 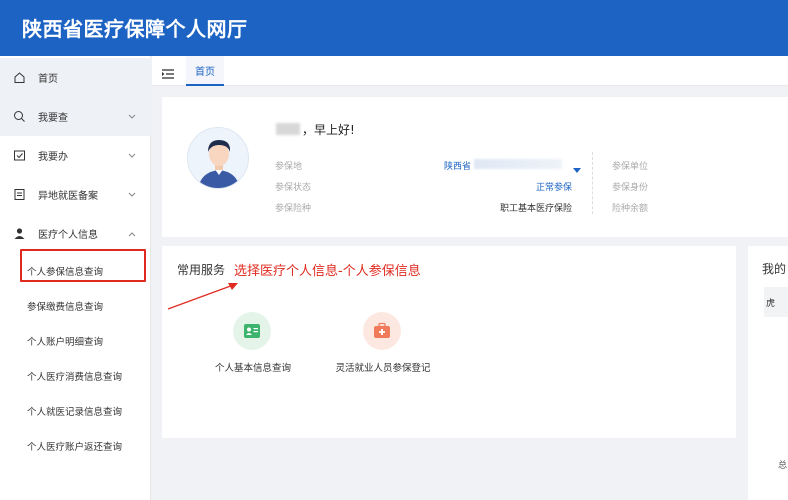 I want to click on sidebar-subitem-account-refund: 个人医疗账户返还查询, so click(x=75, y=445).